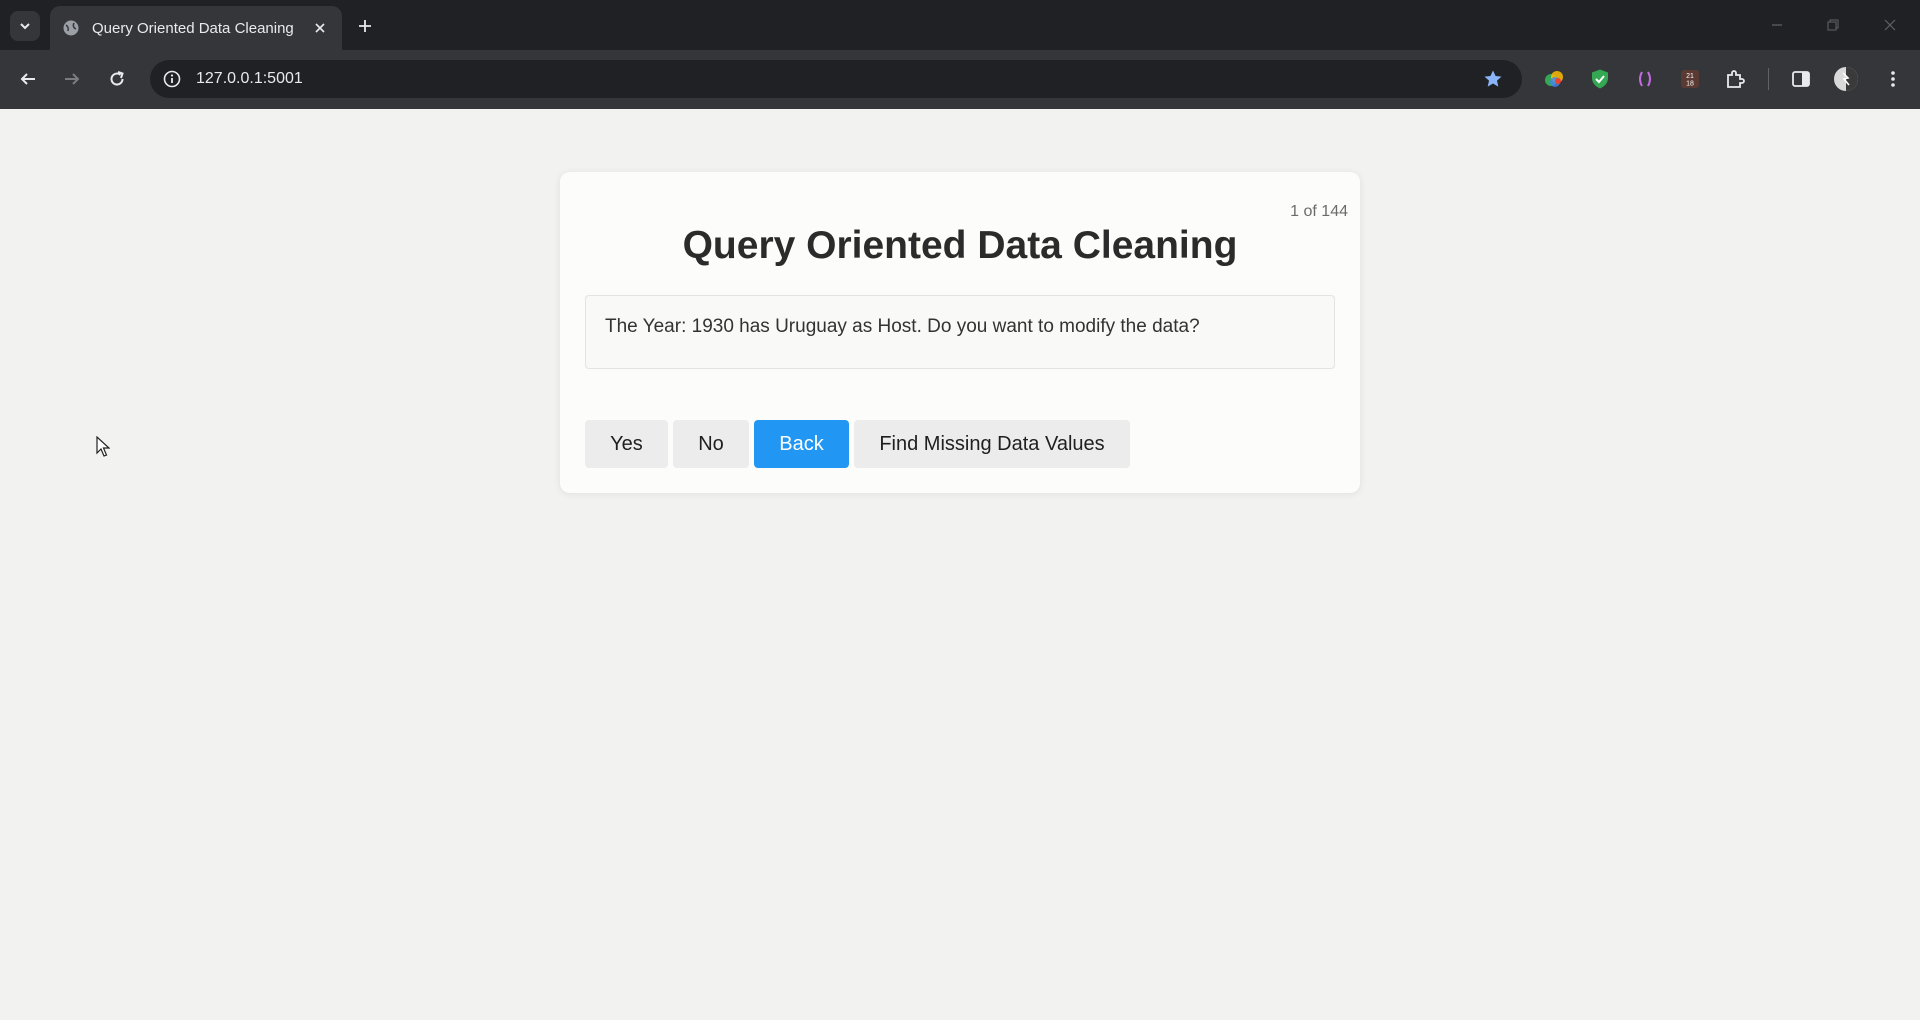 The height and width of the screenshot is (1020, 1920). Describe the element at coordinates (249, 78) in the screenshot. I see `url-text: 127.0.0.1:5001` at that location.